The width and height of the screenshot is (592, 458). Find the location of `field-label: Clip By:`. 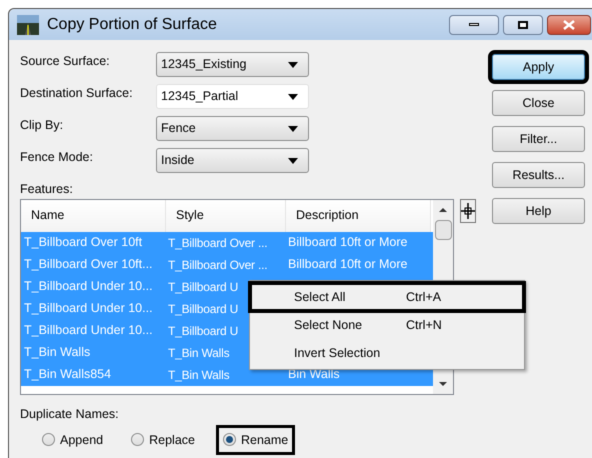

field-label: Clip By: is located at coordinates (42, 125).